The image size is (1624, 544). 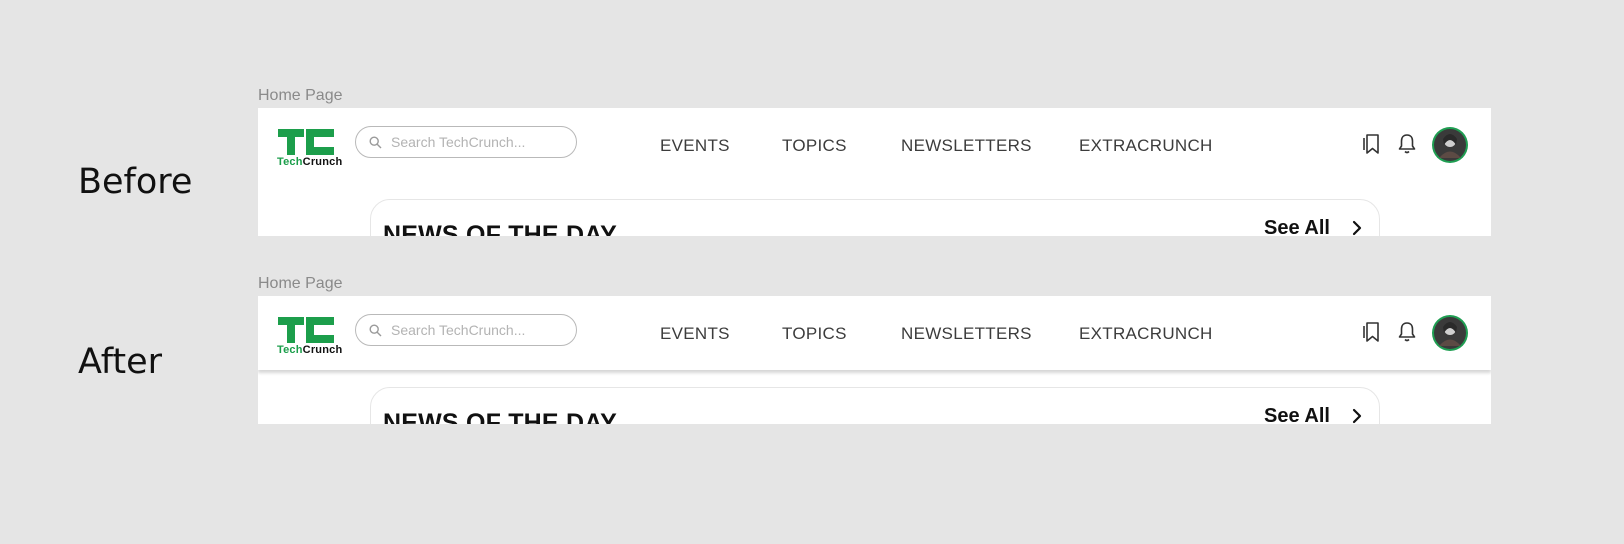 I want to click on frame-title-before: Home Page, so click(x=300, y=95).